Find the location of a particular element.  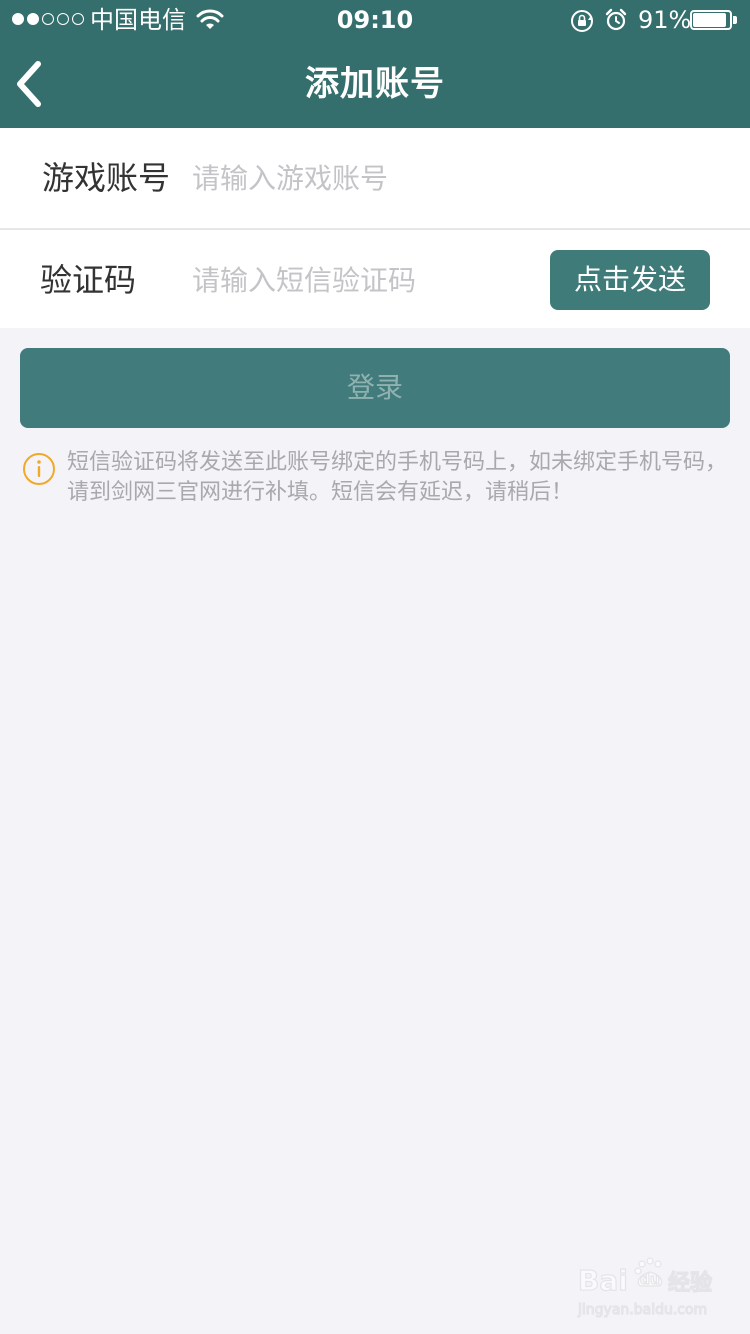

send-code-button: 点击发送 is located at coordinates (630, 280).